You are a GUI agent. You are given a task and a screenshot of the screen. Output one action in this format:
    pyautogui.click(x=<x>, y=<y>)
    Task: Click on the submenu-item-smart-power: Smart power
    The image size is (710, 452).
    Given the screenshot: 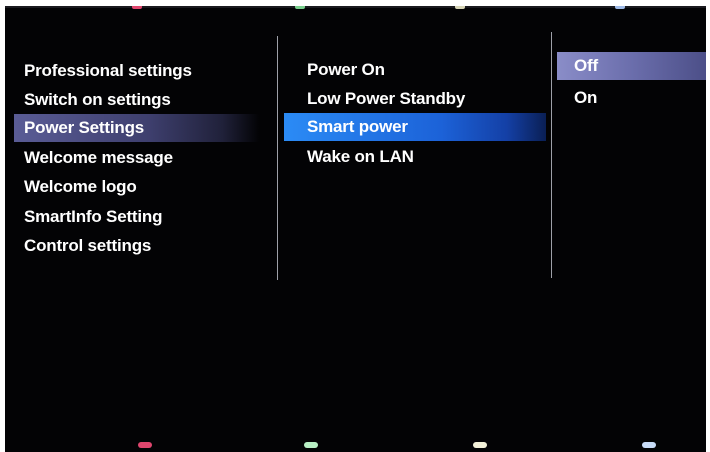 What is the action you would take?
    pyautogui.click(x=415, y=127)
    